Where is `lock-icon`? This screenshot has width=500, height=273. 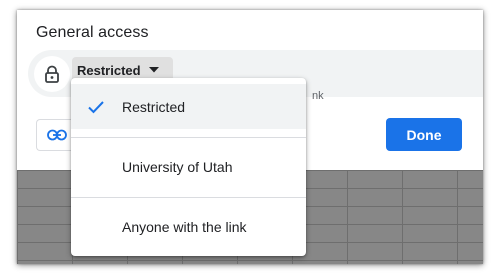
lock-icon is located at coordinates (52, 74).